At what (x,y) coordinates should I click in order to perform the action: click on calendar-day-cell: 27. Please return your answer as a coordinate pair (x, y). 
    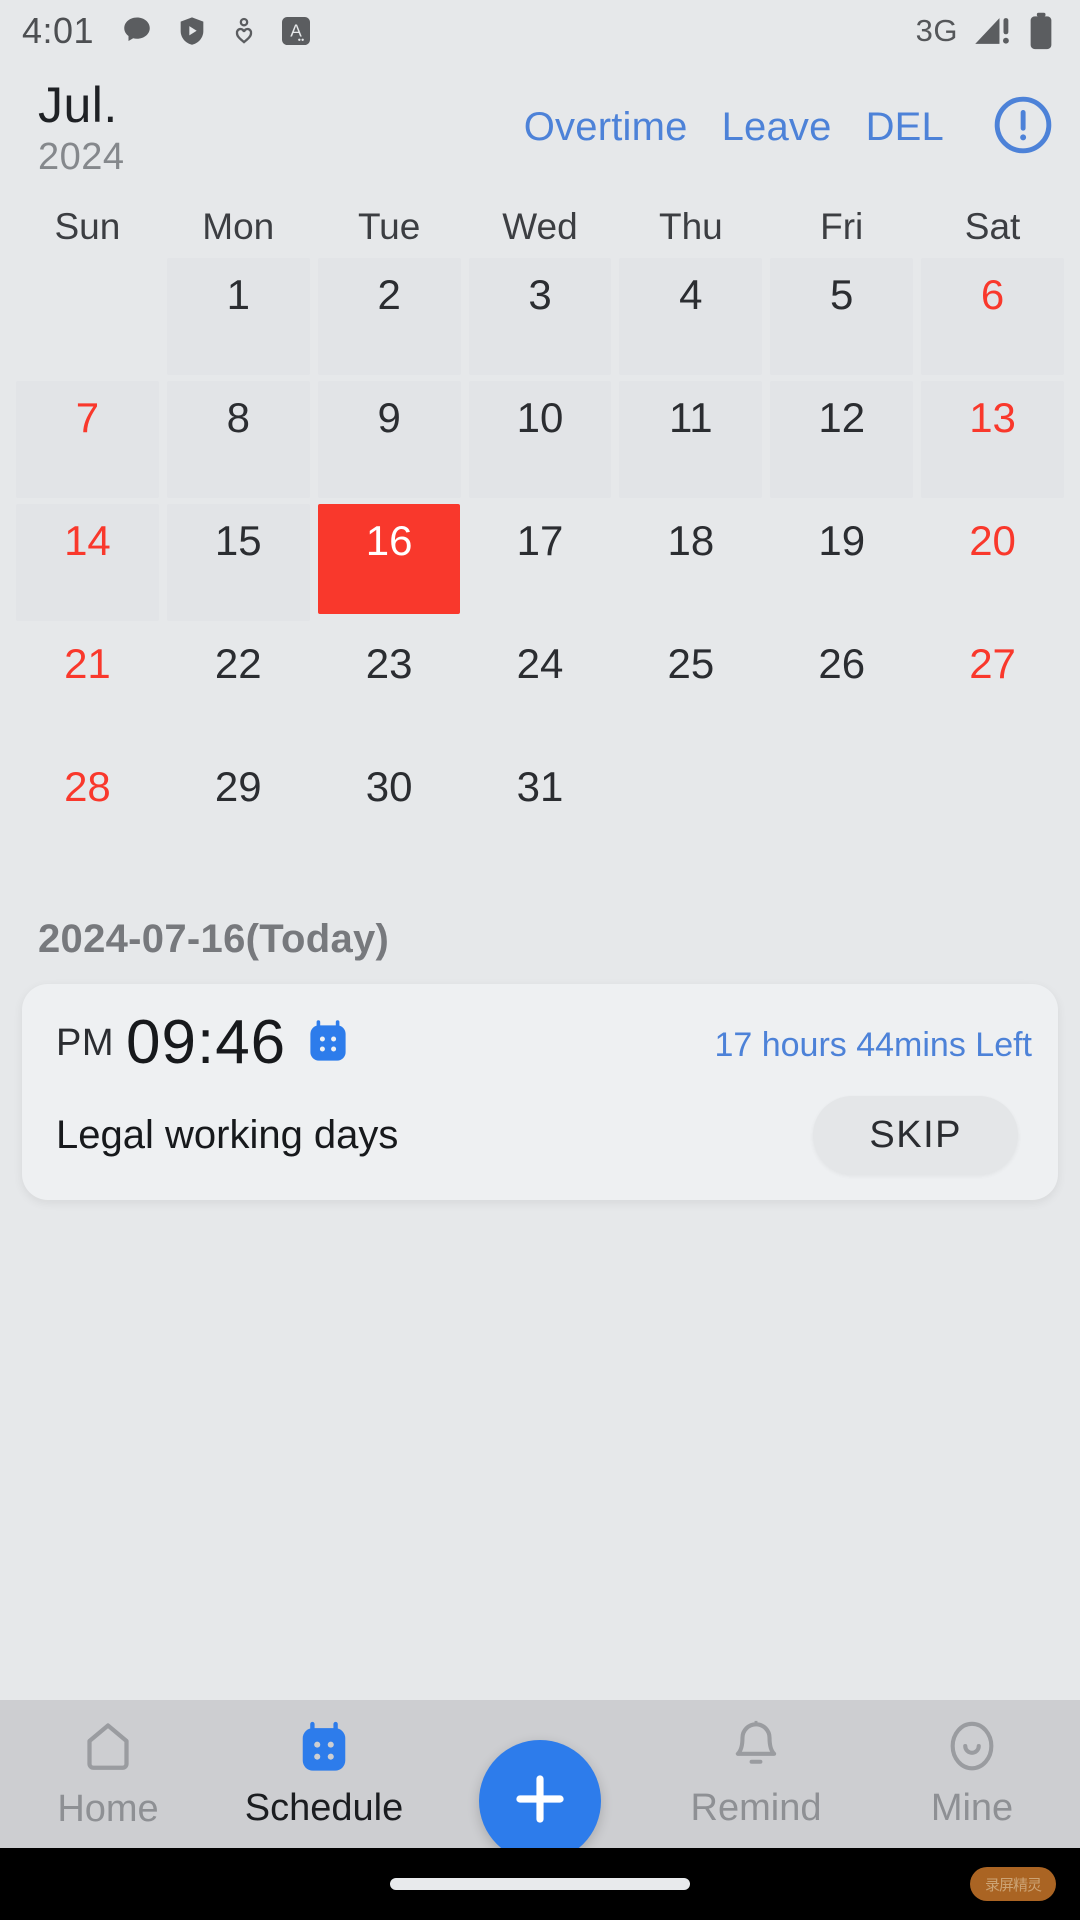
    Looking at the image, I should click on (992, 688).